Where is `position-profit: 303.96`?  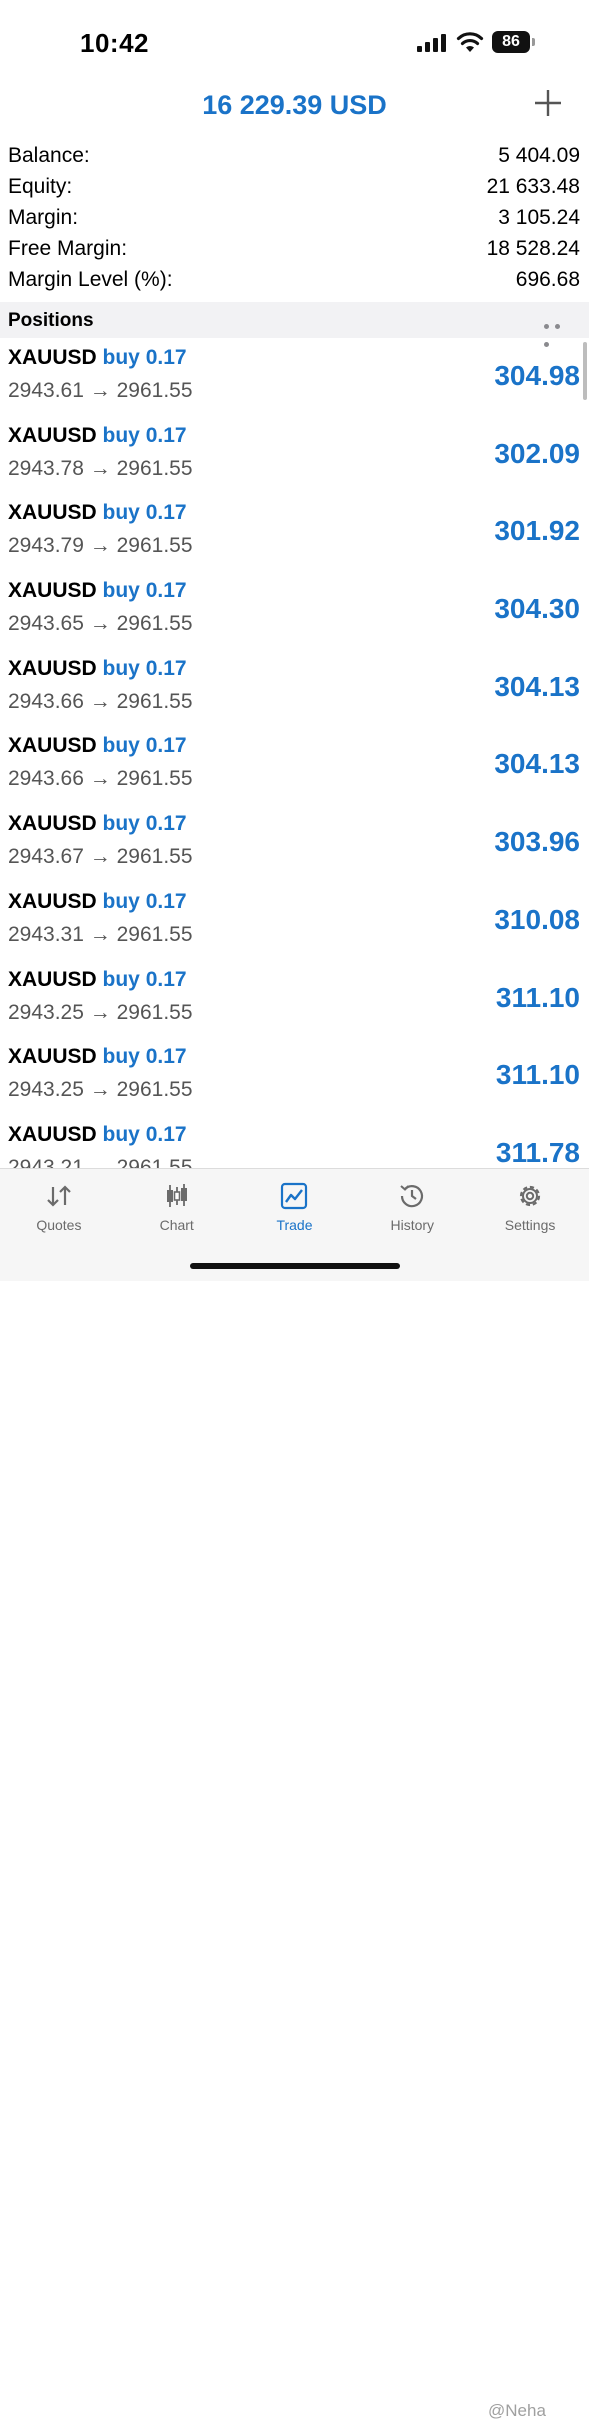 position-profit: 303.96 is located at coordinates (537, 842).